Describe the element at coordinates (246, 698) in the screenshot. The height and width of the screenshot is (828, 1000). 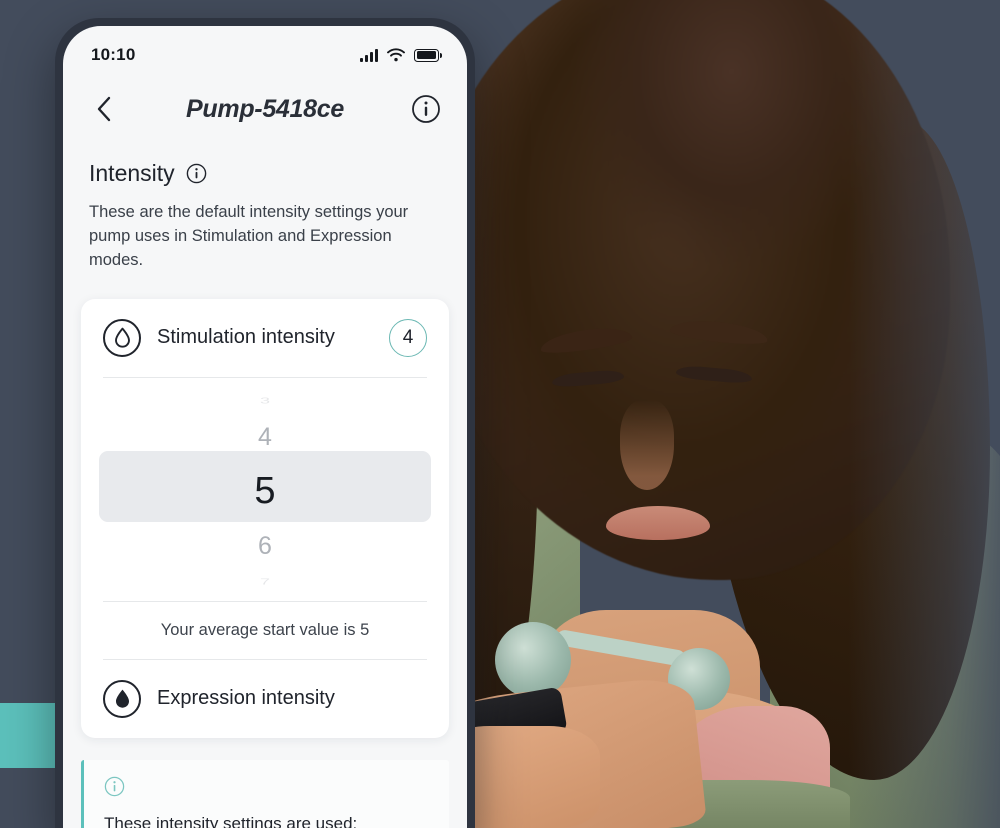
I see `expression-intensity-label: Expression intensity` at that location.